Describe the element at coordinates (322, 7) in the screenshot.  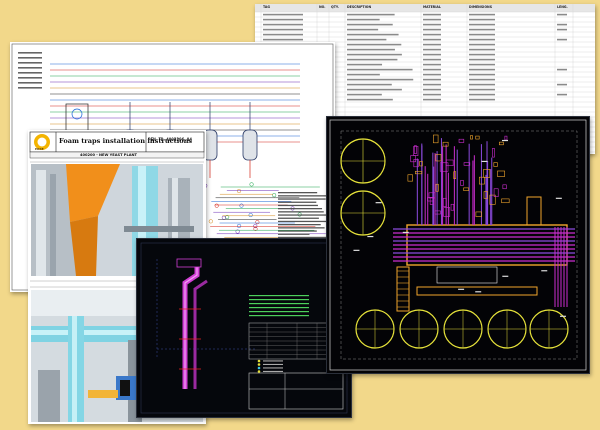
I see `column-header-no: NO.` at that location.